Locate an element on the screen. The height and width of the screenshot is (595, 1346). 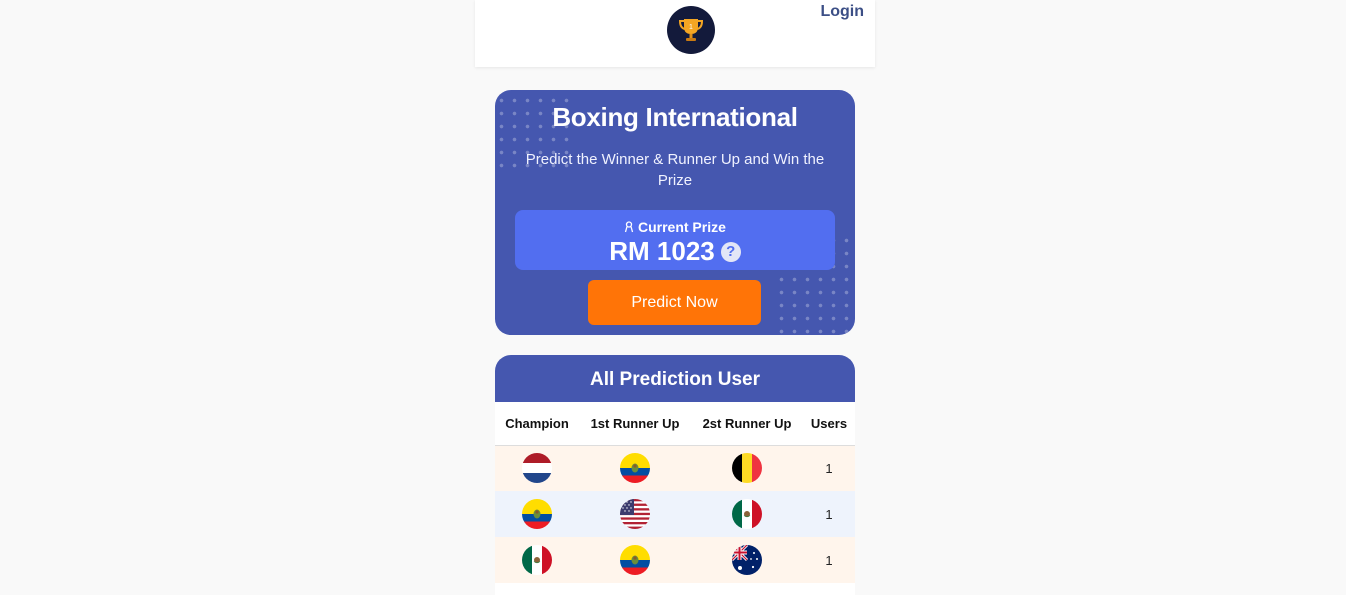
card-title: All Prediction User is located at coordinates (675, 378).